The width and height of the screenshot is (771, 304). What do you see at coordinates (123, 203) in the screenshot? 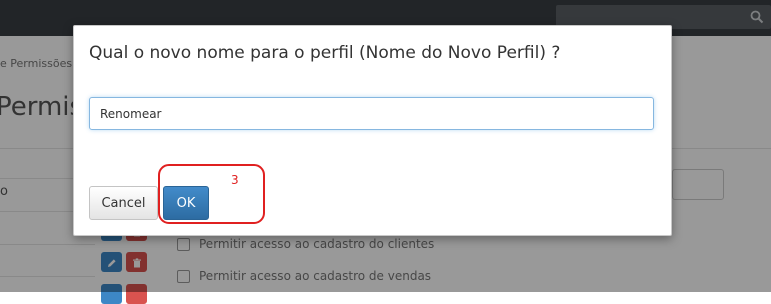
I see `cancel-button: Cancel` at bounding box center [123, 203].